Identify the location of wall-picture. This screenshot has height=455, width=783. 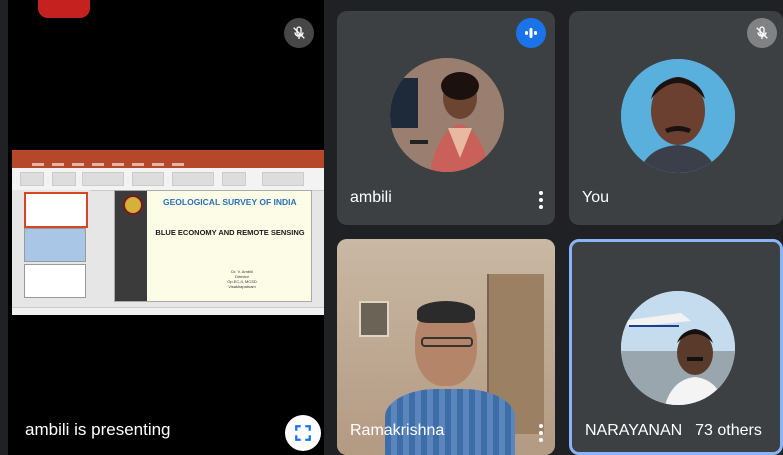
(374, 319).